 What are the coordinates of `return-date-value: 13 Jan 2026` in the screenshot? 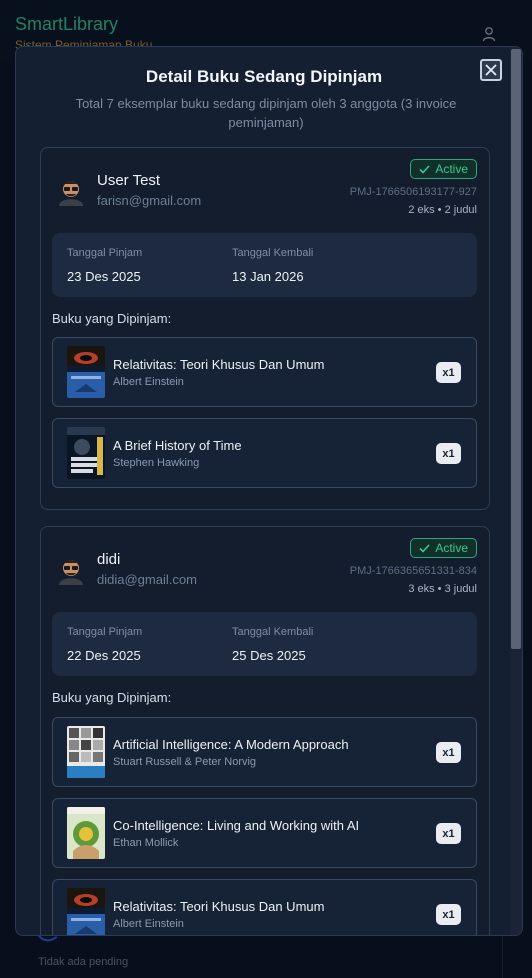 It's located at (268, 276).